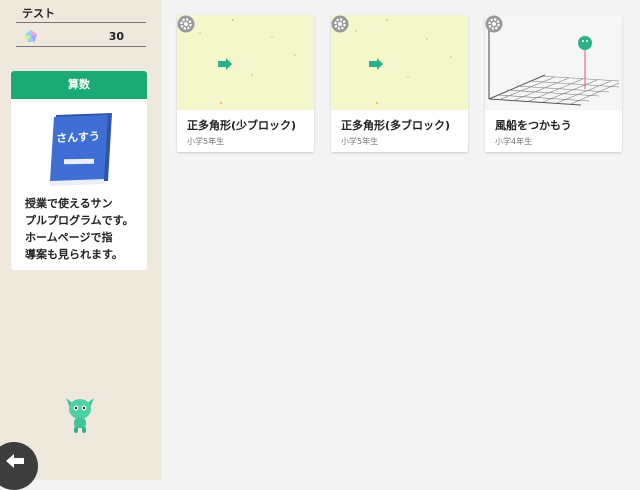 The width and height of the screenshot is (640, 490). What do you see at coordinates (80, 415) in the screenshot?
I see `mascot-character` at bounding box center [80, 415].